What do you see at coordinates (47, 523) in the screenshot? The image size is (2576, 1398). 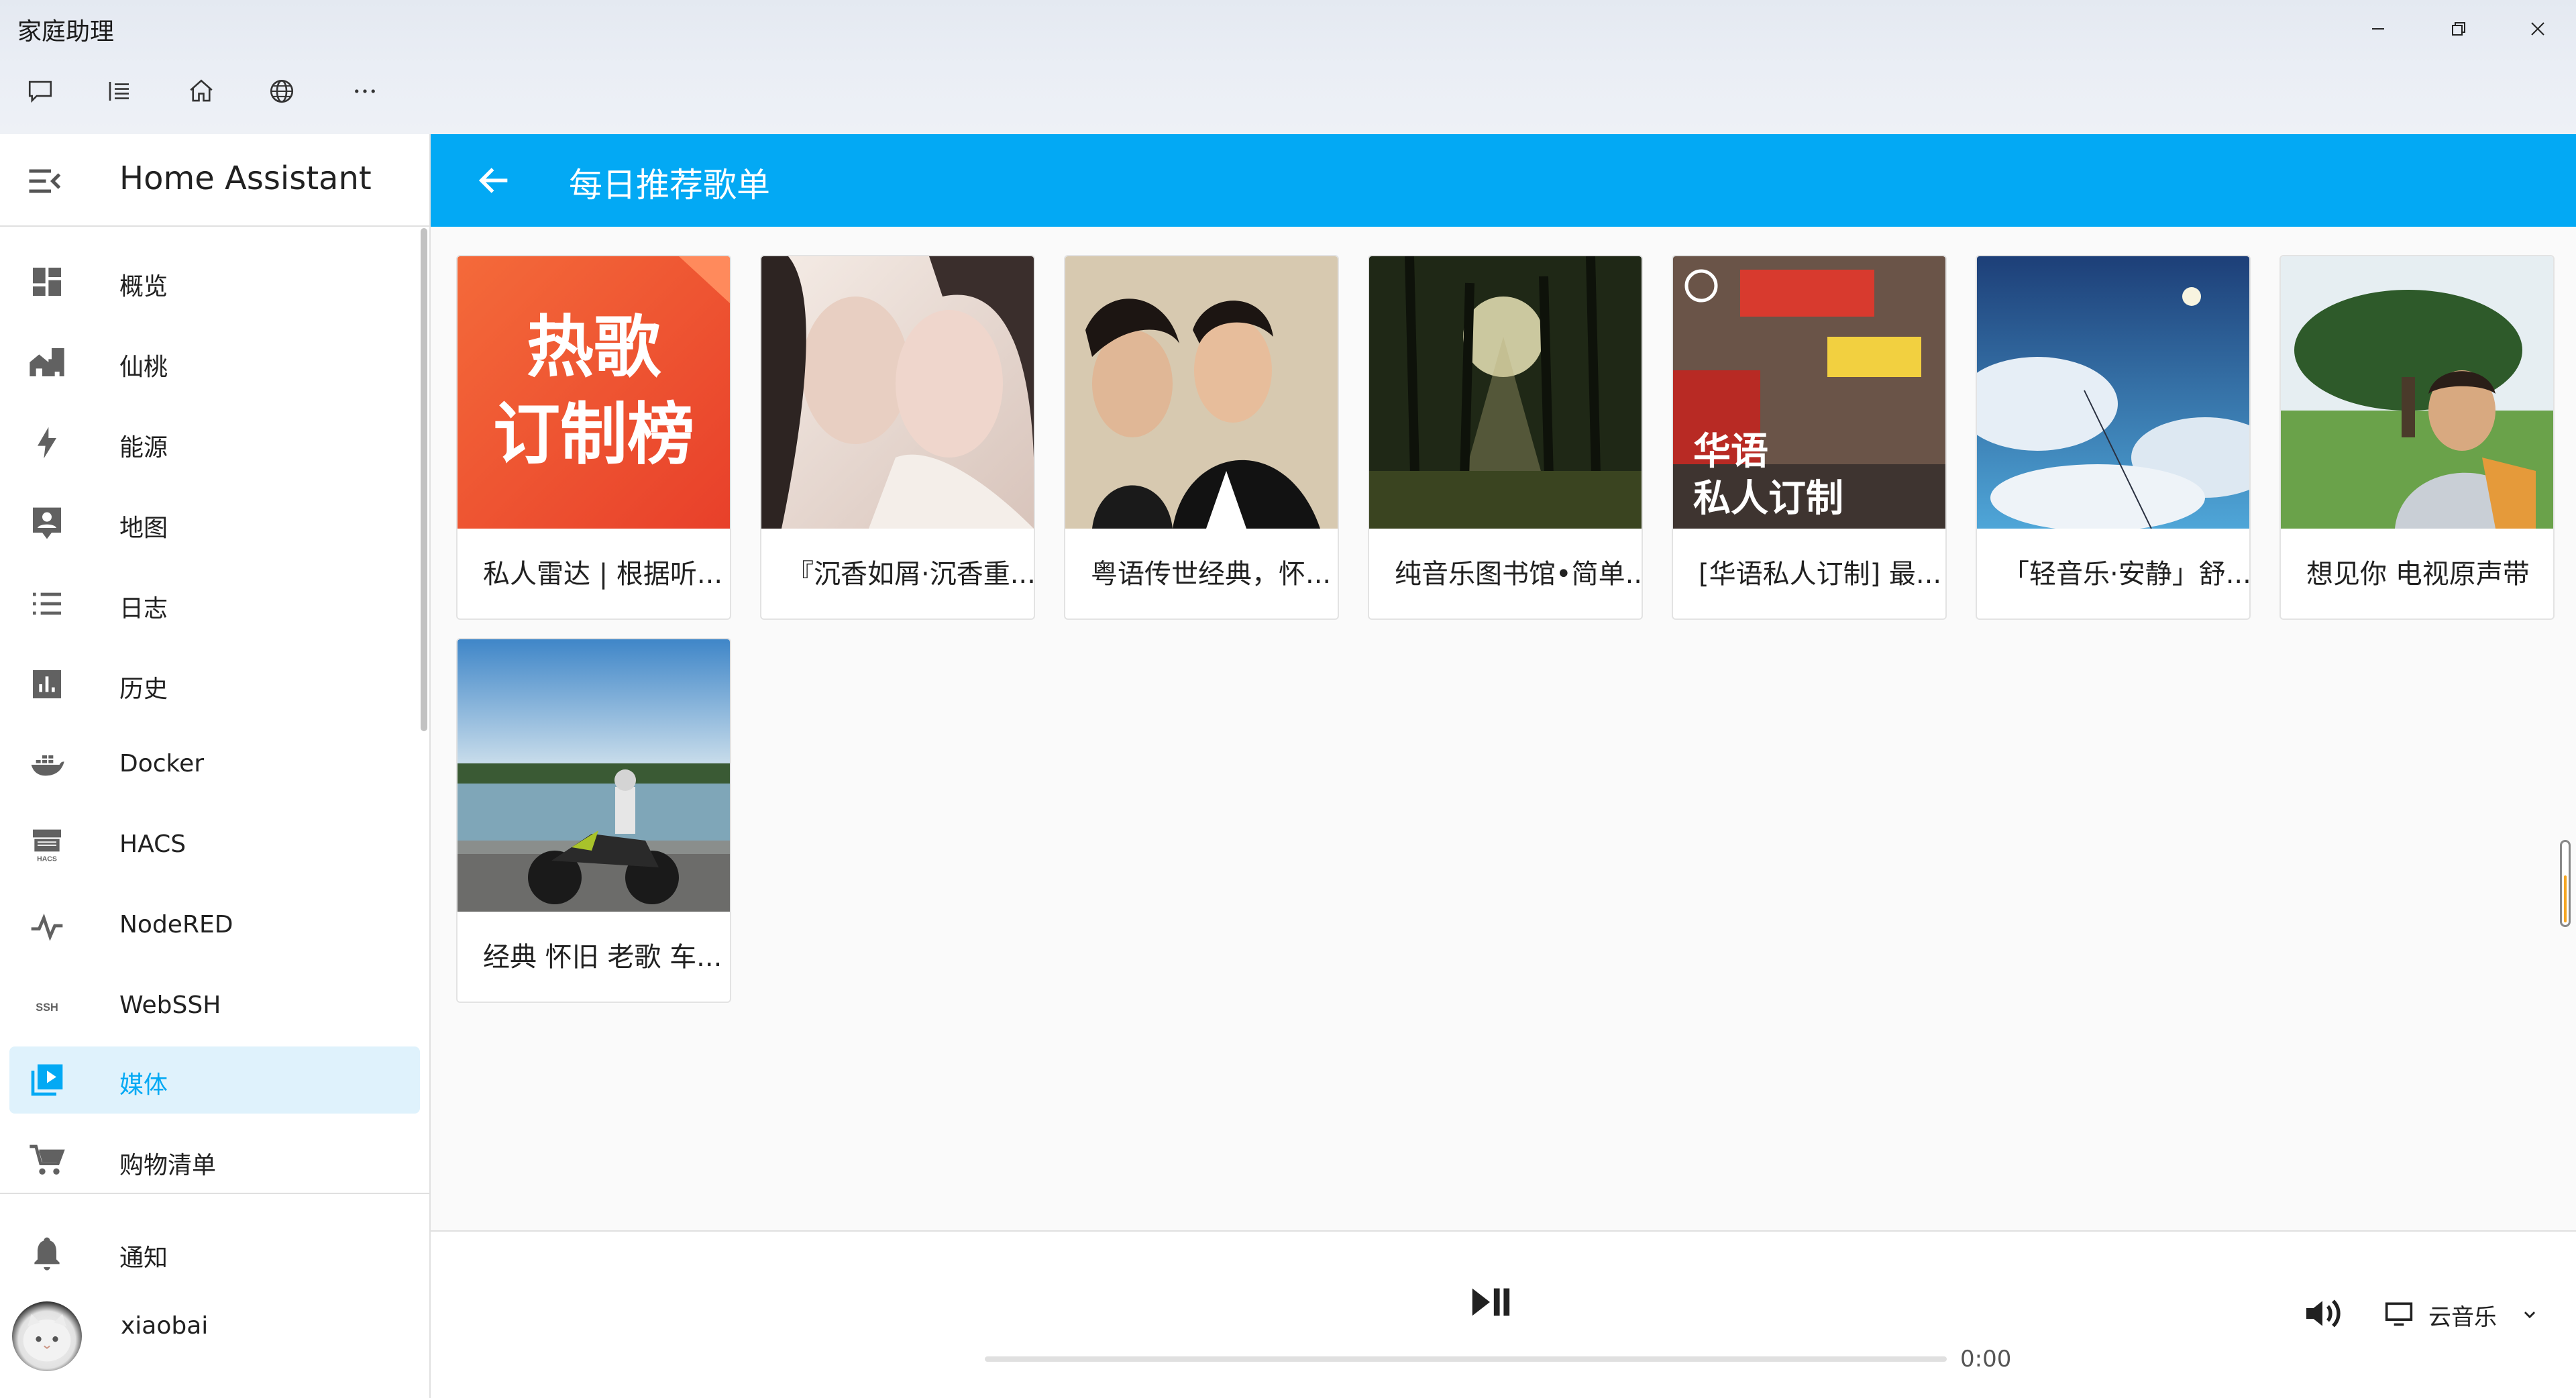 I see `map-person-icon` at bounding box center [47, 523].